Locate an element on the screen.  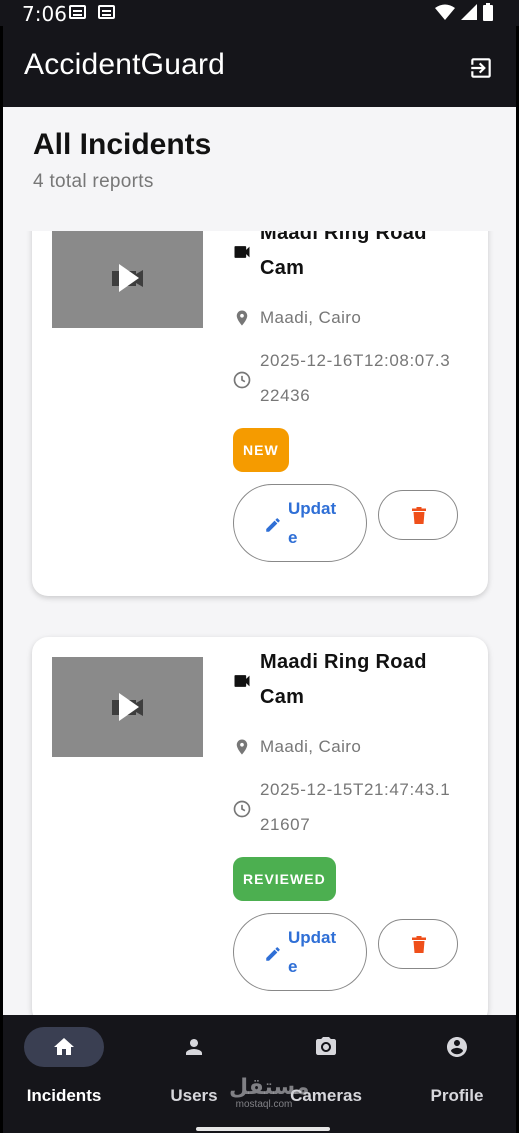
app-title: AccidentGuard is located at coordinates (125, 64).